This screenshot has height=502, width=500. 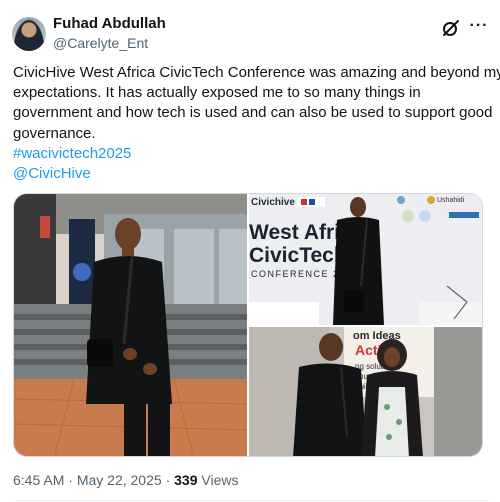 What do you see at coordinates (451, 28) in the screenshot?
I see `grok-icon` at bounding box center [451, 28].